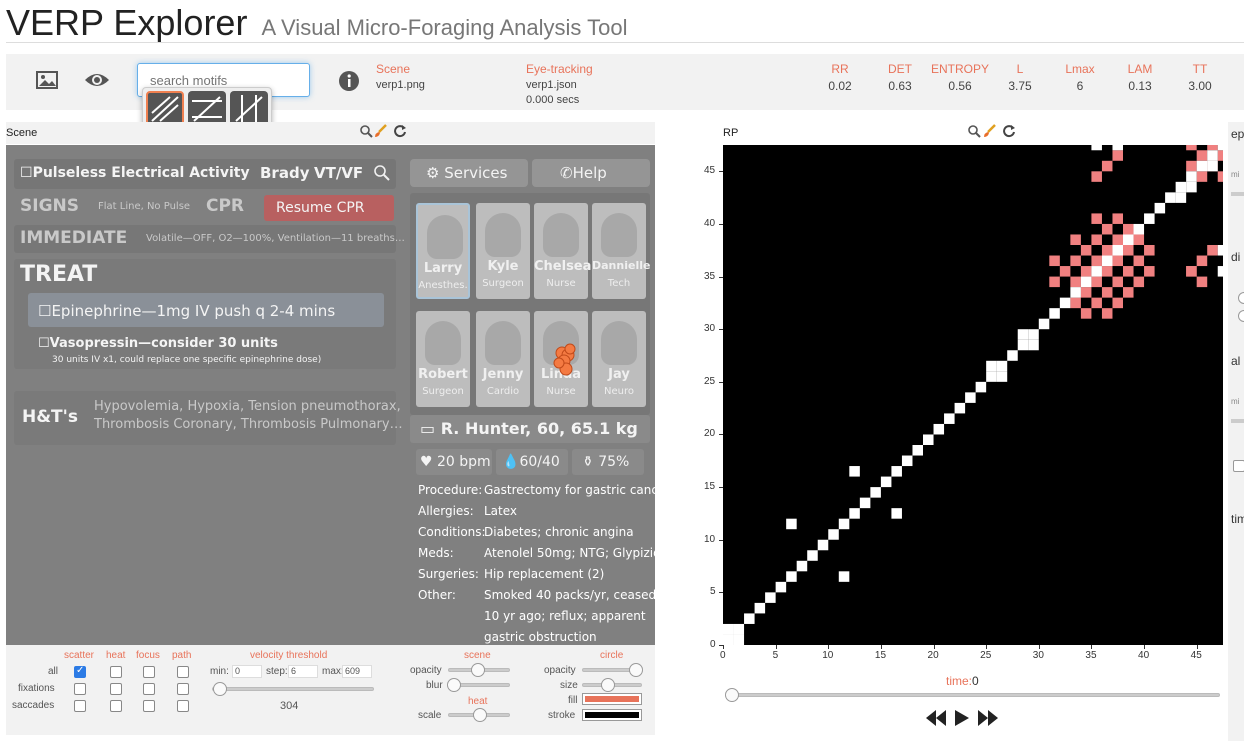 Image resolution: width=1244 pixels, height=741 pixels. Describe the element at coordinates (183, 706) in the screenshot. I see `path-saccades-checkbox` at that location.